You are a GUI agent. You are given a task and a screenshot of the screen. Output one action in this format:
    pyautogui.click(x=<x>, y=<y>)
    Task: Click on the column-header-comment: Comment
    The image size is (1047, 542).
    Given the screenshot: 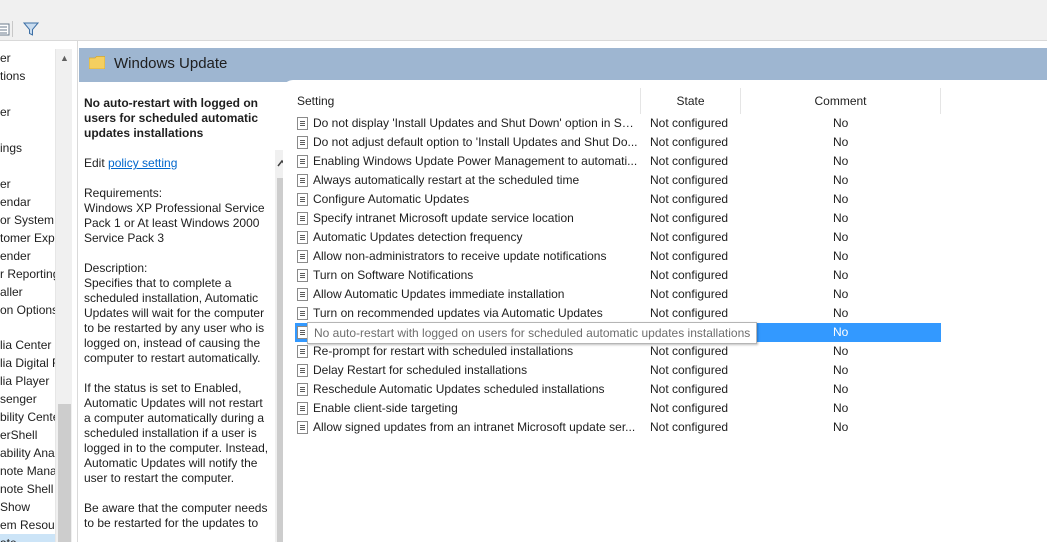 What is the action you would take?
    pyautogui.click(x=841, y=101)
    